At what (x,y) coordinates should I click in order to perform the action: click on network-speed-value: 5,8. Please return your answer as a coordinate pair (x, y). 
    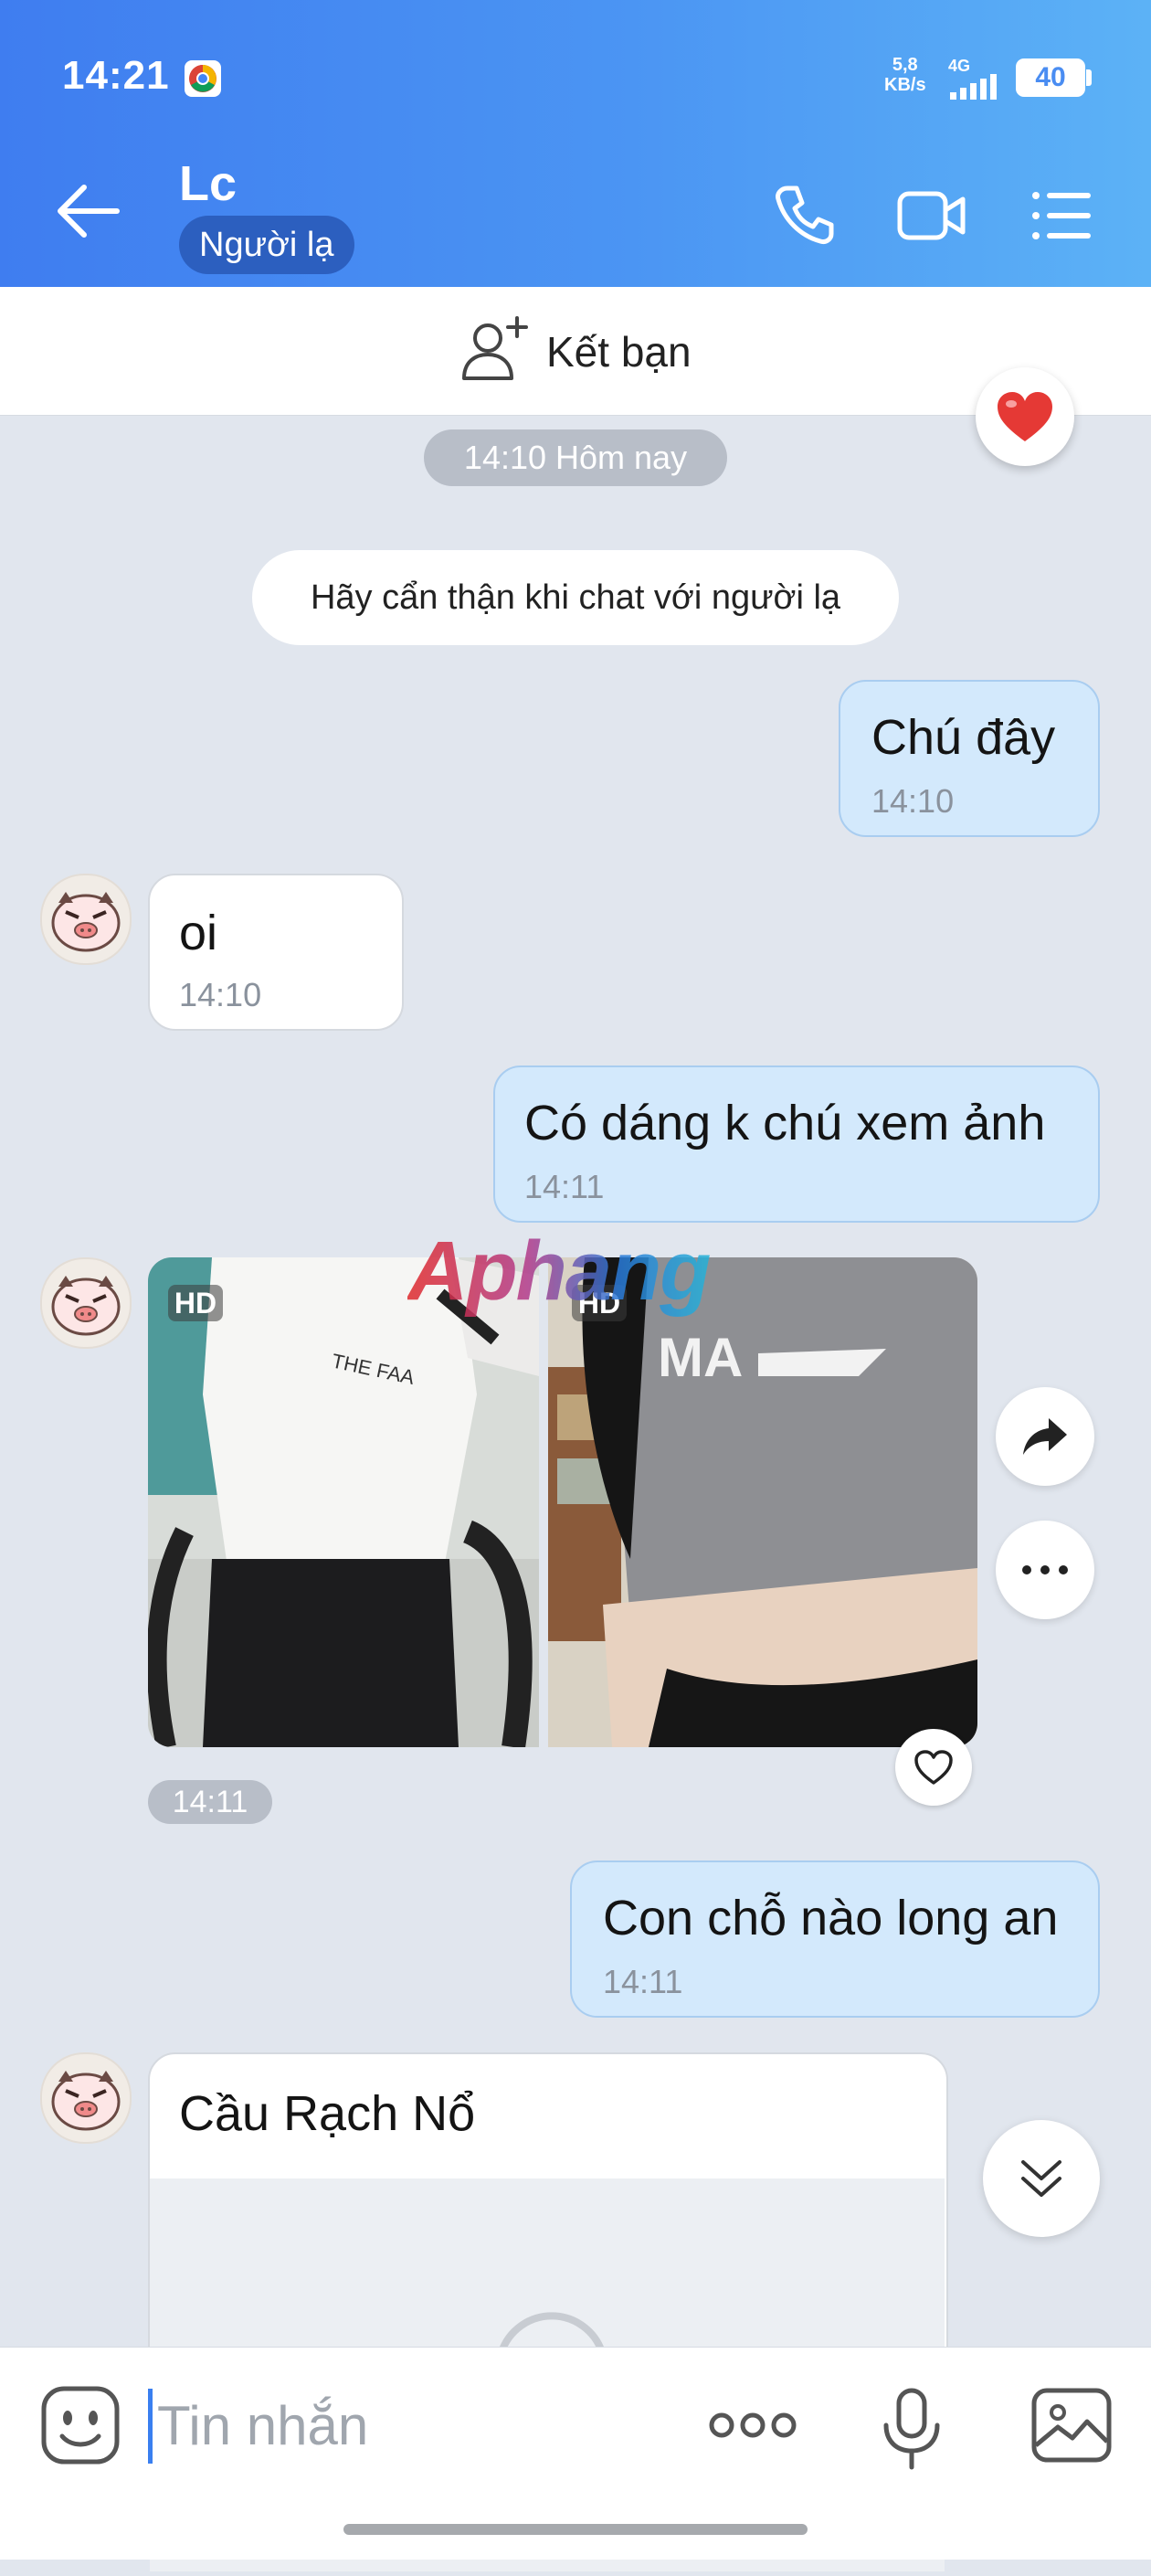
    Looking at the image, I should click on (905, 65).